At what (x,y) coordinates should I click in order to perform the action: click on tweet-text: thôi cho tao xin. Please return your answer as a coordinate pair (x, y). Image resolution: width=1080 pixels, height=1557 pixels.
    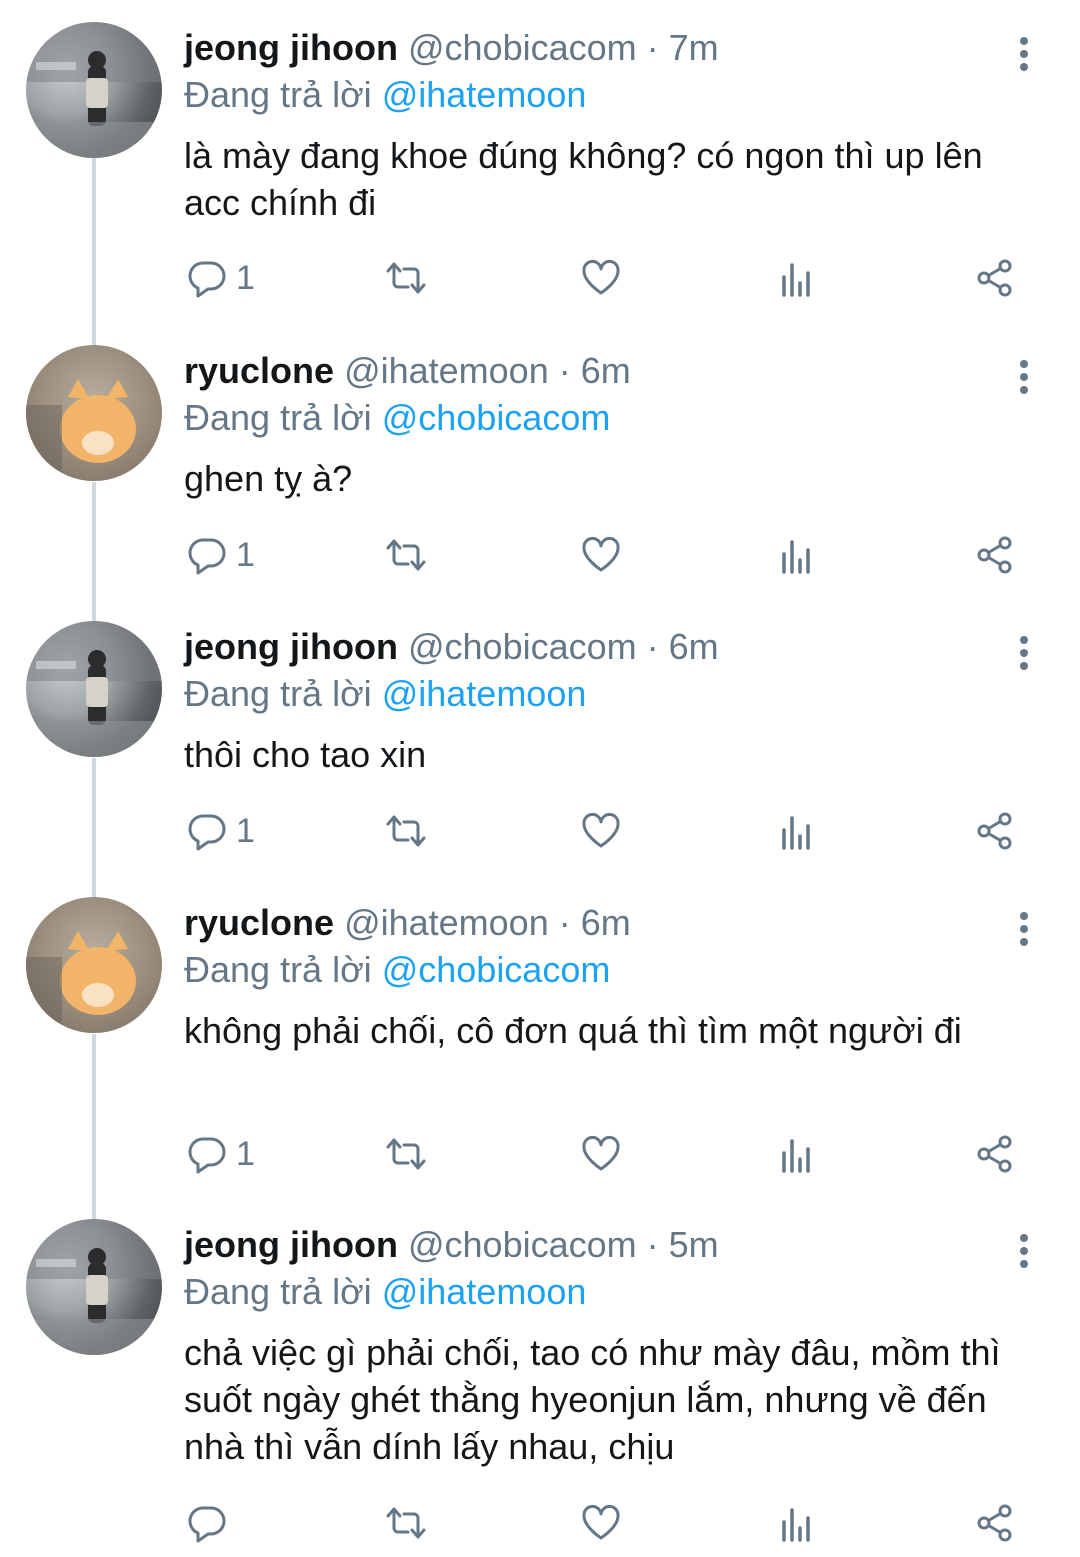
    Looking at the image, I should click on (305, 754).